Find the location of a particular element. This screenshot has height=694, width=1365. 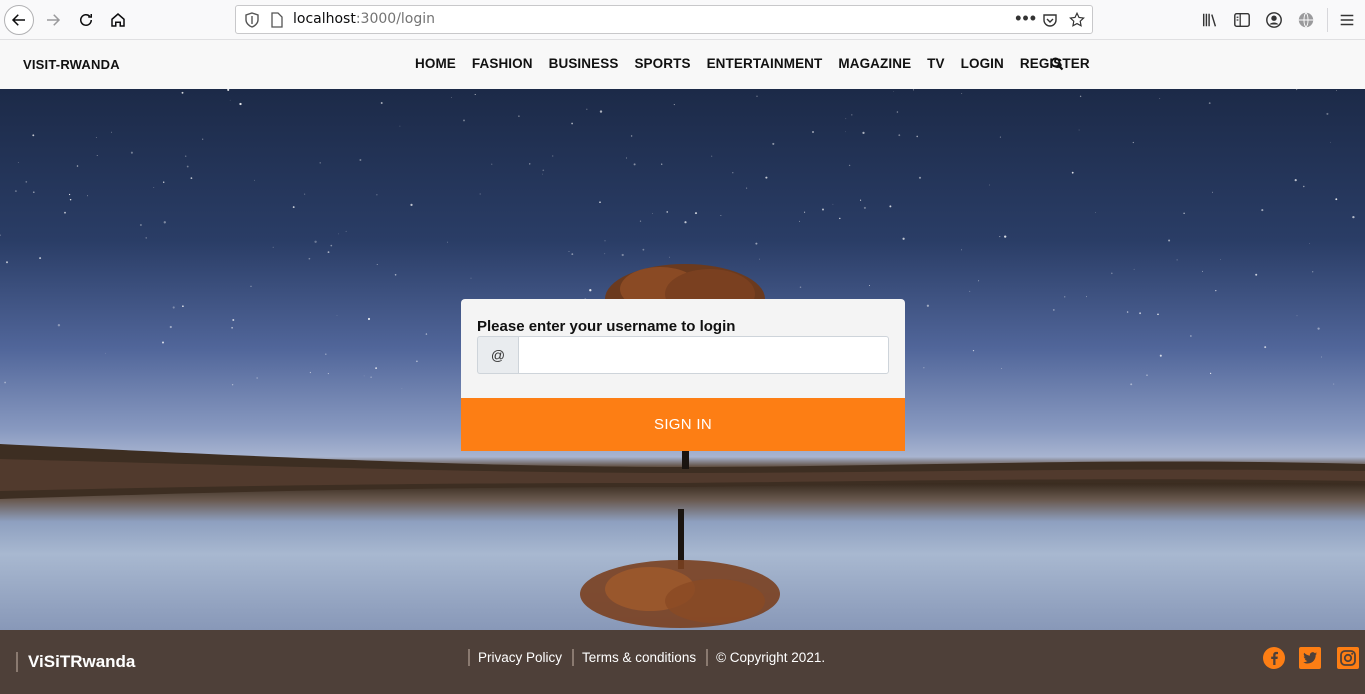

facebook-icon is located at coordinates (1274, 658).